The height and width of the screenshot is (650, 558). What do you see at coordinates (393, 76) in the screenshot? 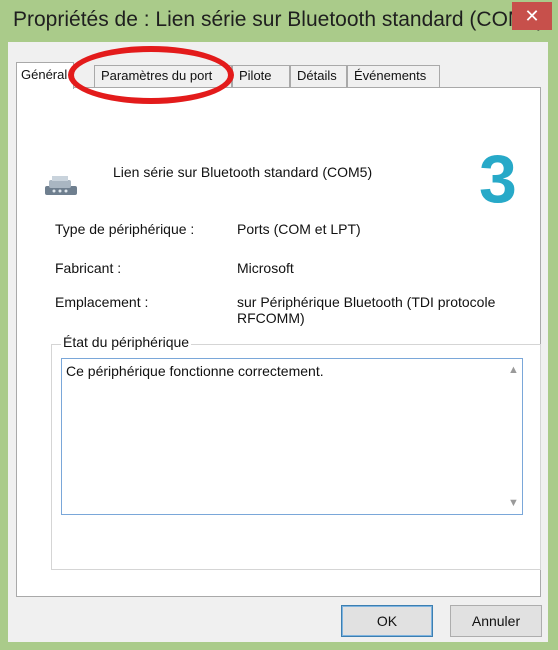
I see `tab-events: Événements` at bounding box center [393, 76].